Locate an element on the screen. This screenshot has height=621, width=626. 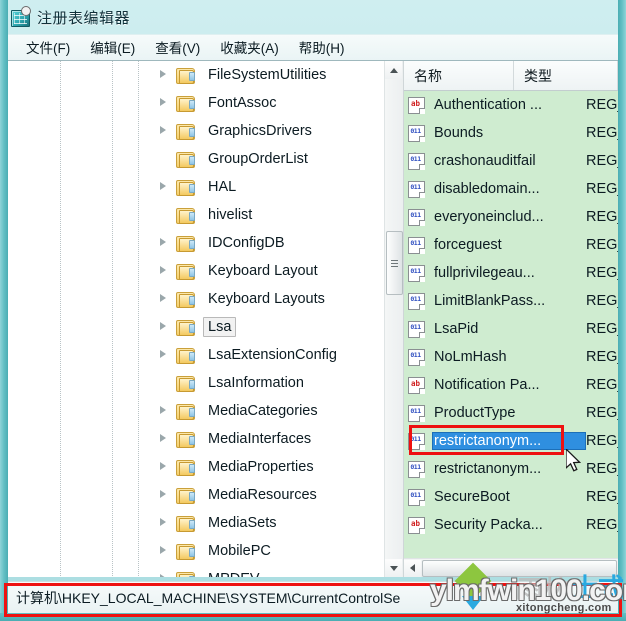
tree-item: MediaProperties is located at coordinates (196, 467).